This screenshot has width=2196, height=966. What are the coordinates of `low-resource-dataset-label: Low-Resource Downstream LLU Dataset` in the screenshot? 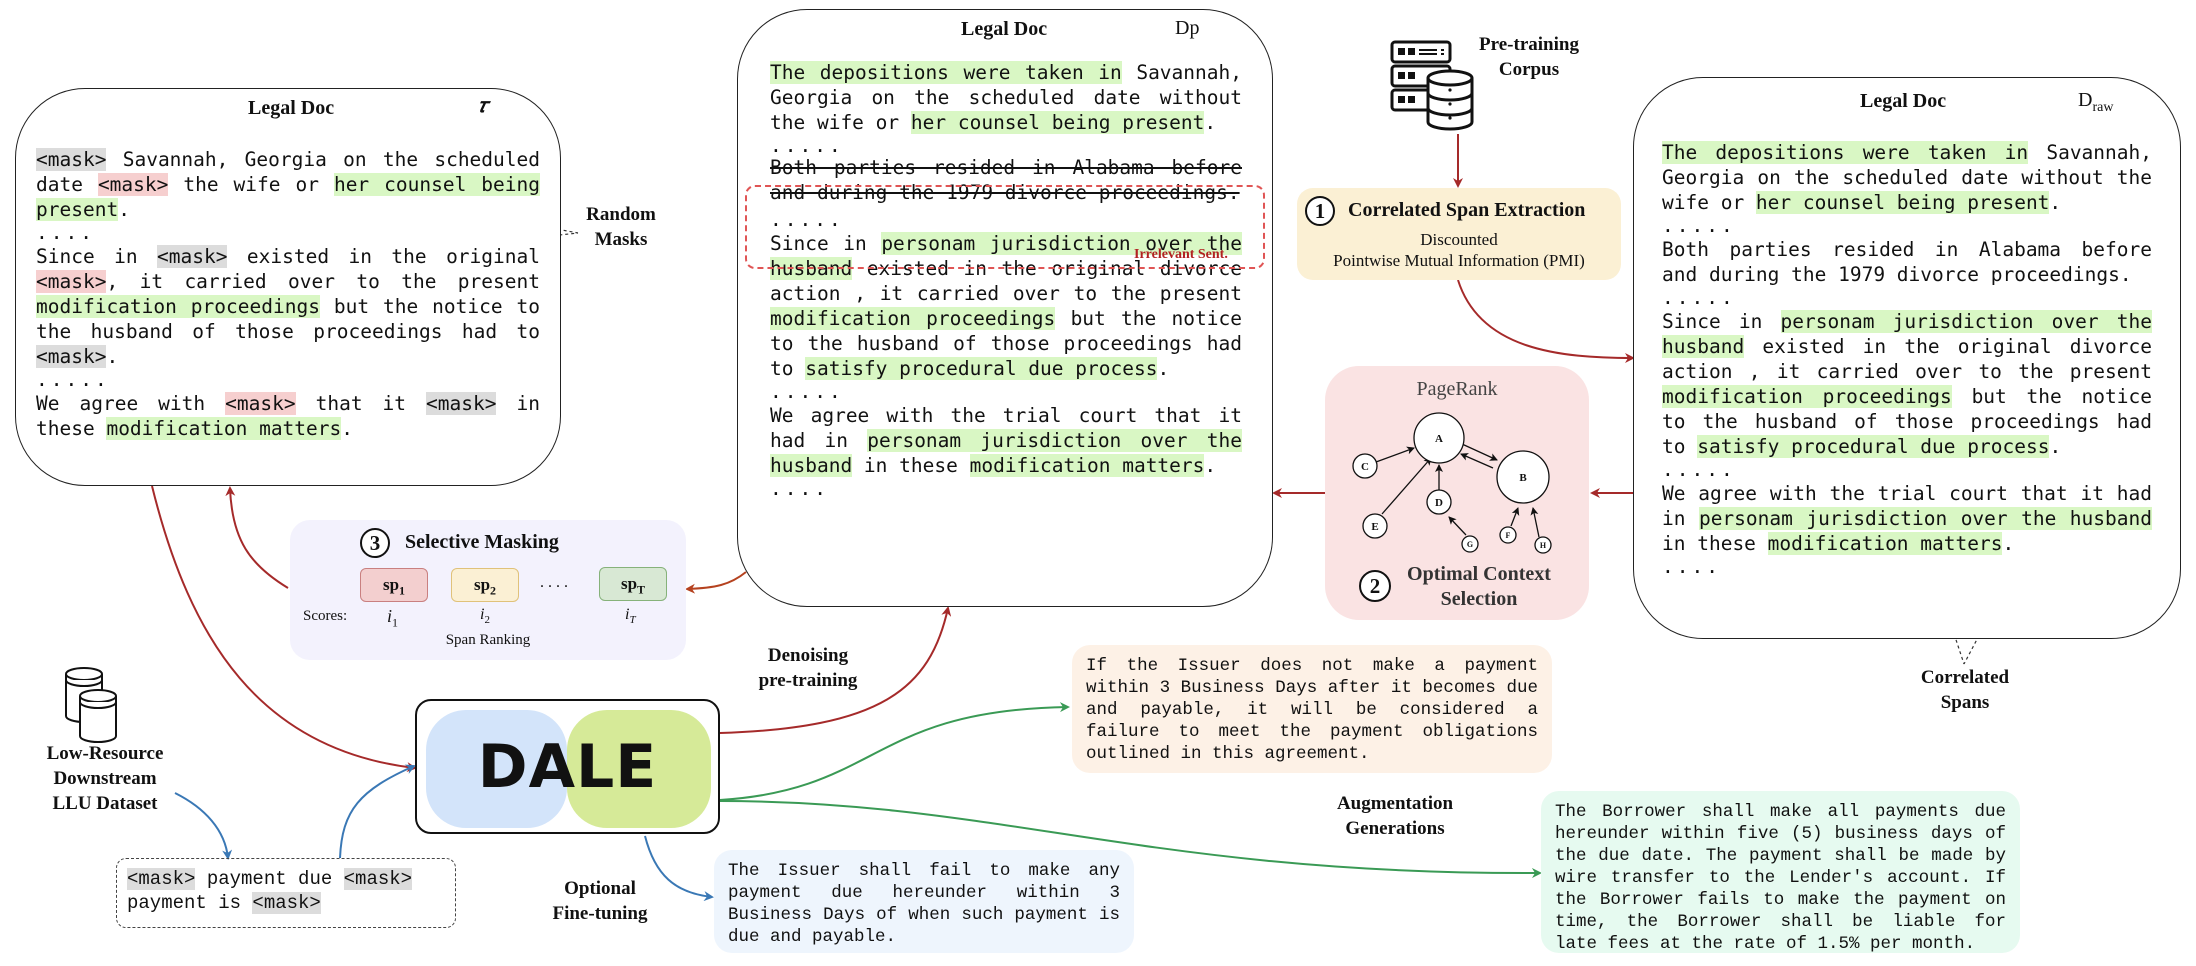 It's located at (105, 778).